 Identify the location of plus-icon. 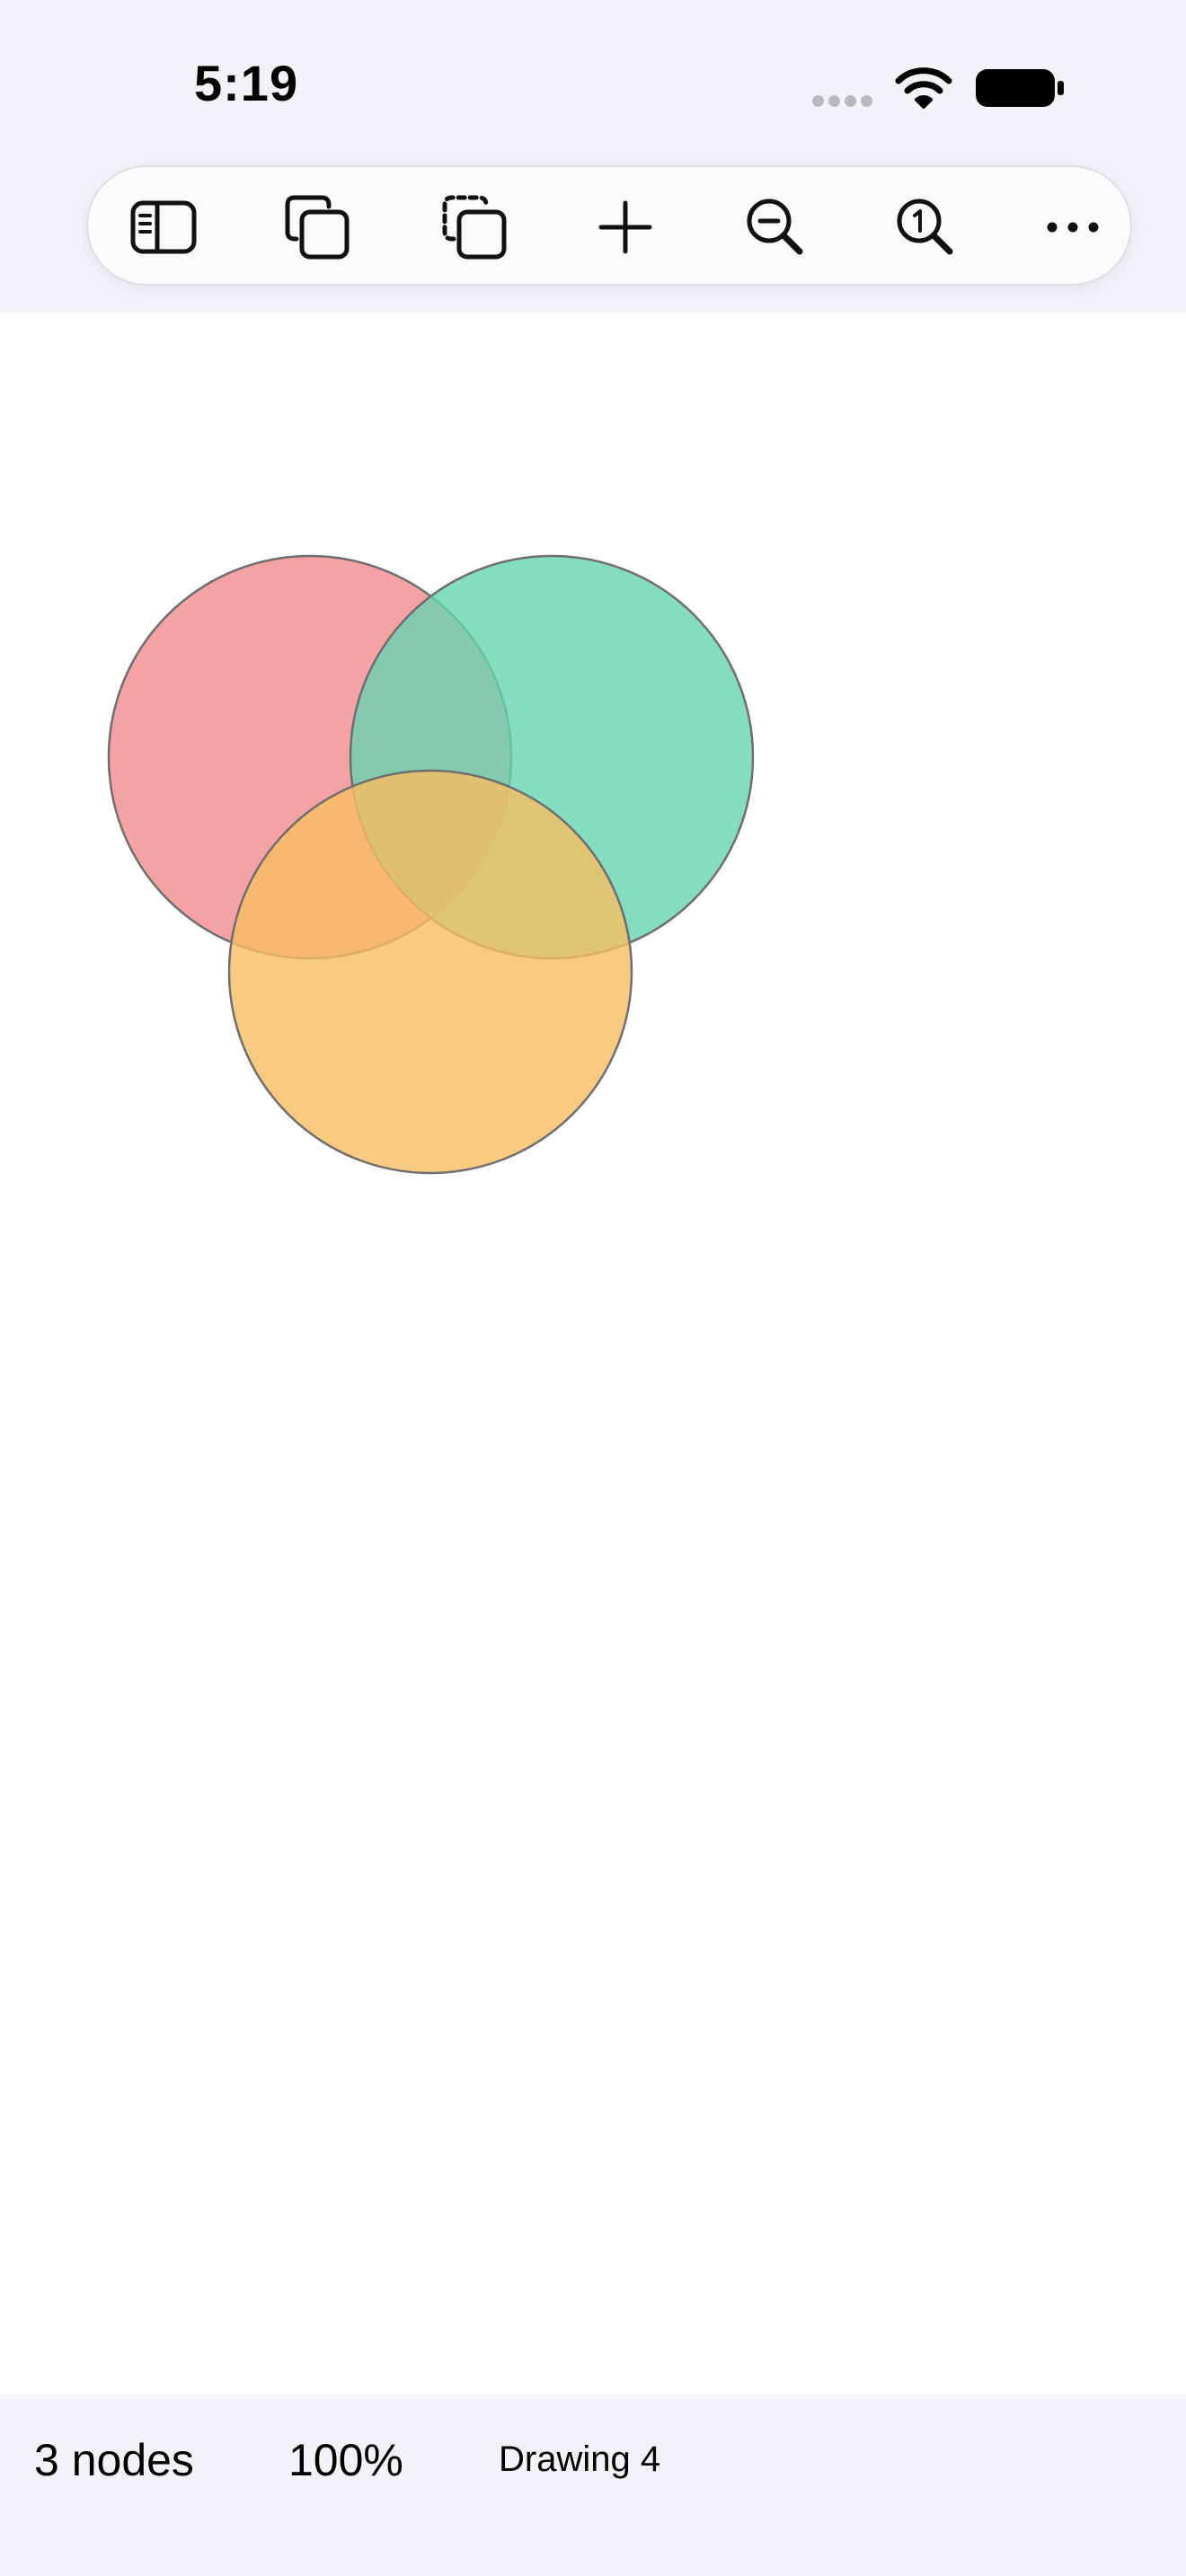
(625, 227).